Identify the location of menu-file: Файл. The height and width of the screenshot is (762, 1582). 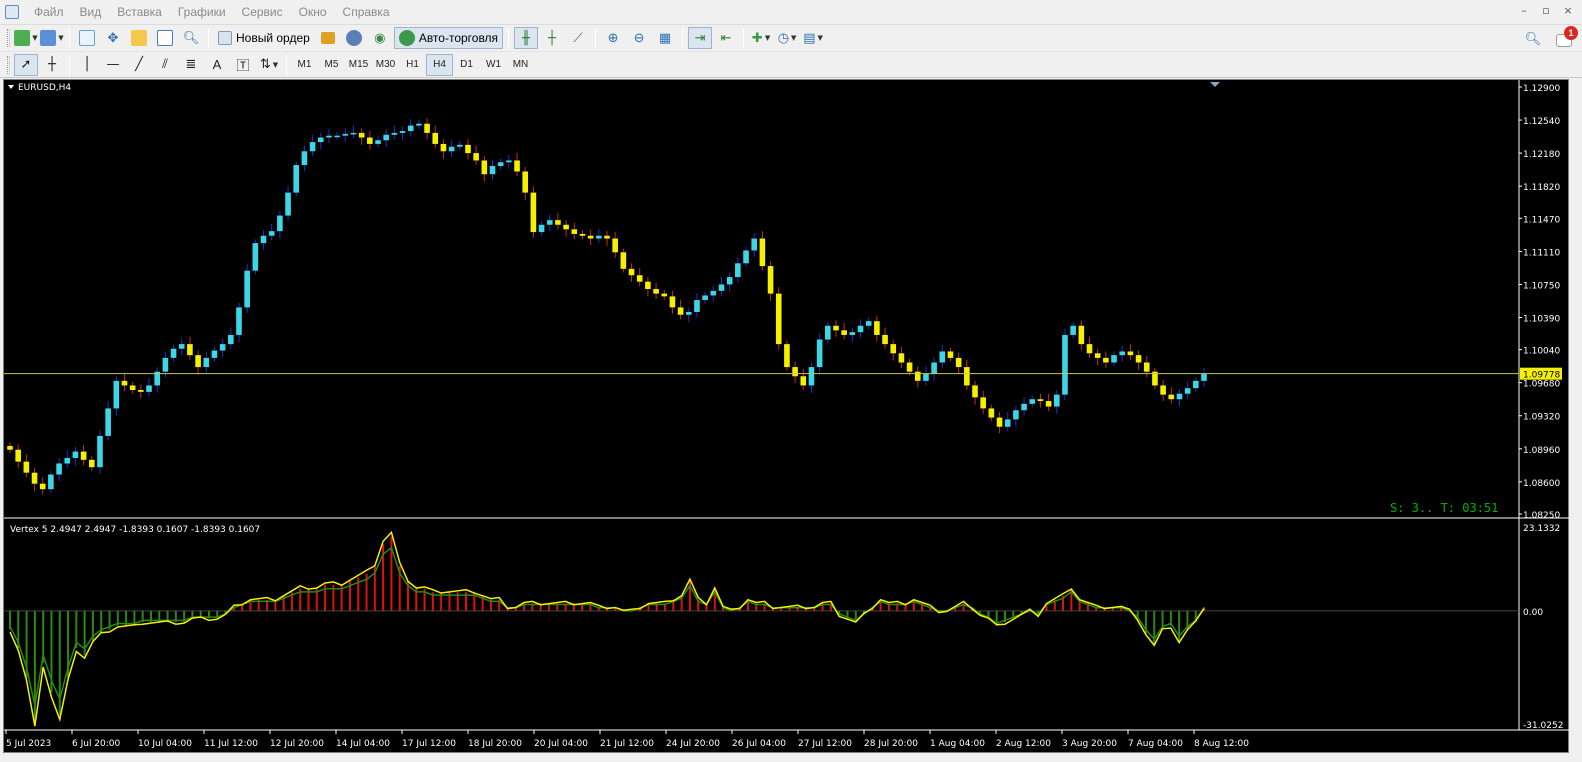
(49, 12).